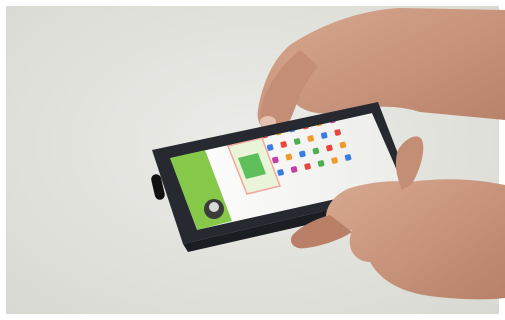  What do you see at coordinates (214, 207) in the screenshot?
I see `avatar-face` at bounding box center [214, 207].